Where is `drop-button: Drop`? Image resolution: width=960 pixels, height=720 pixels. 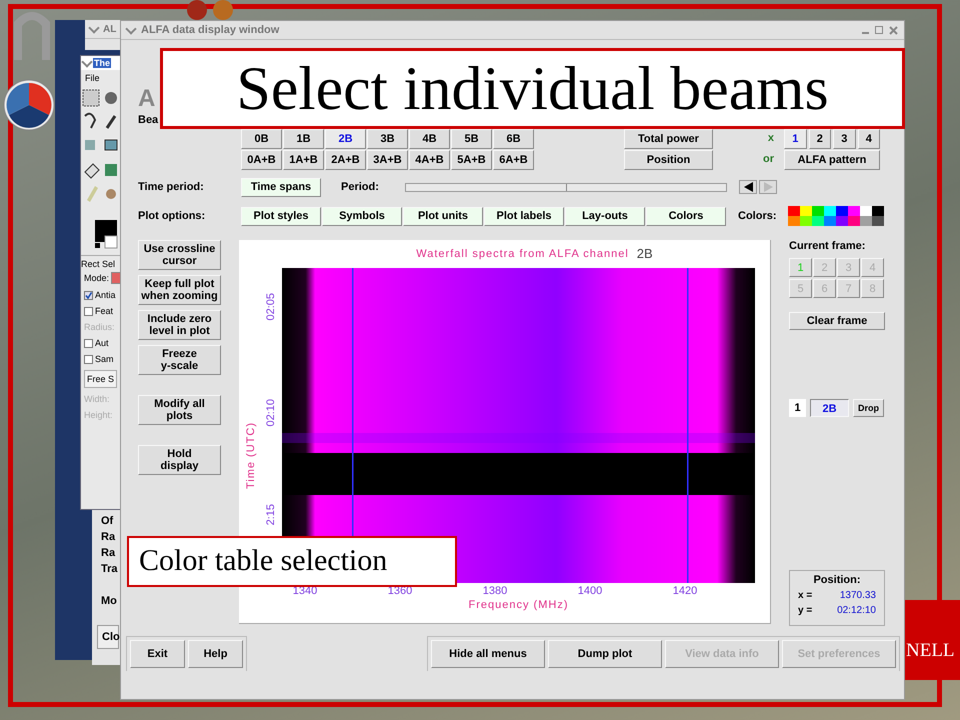
drop-button: Drop is located at coordinates (868, 408).